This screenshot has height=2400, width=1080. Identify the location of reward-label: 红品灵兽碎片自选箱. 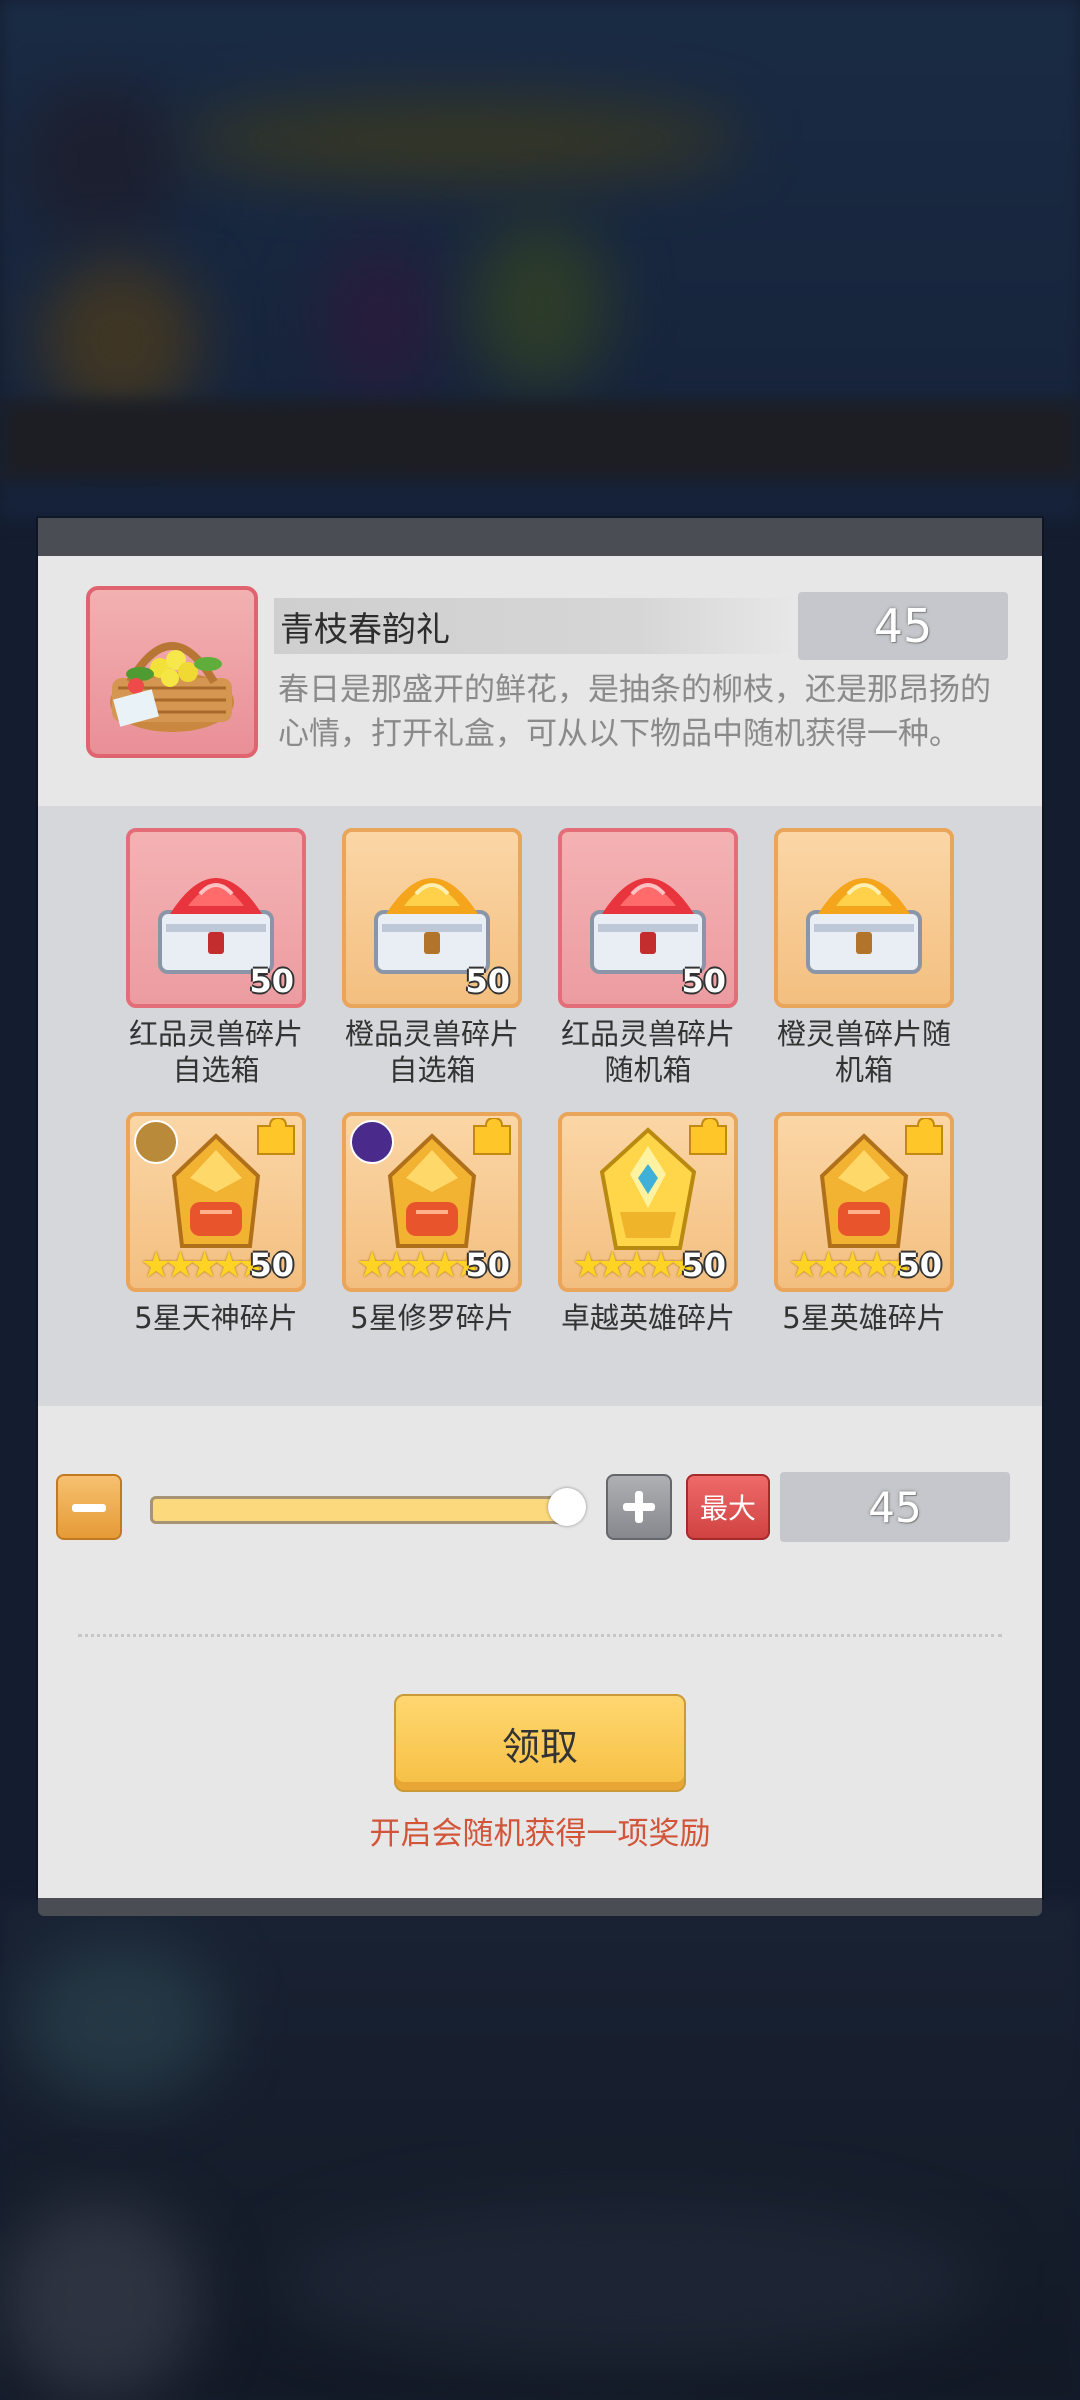
(215, 1052).